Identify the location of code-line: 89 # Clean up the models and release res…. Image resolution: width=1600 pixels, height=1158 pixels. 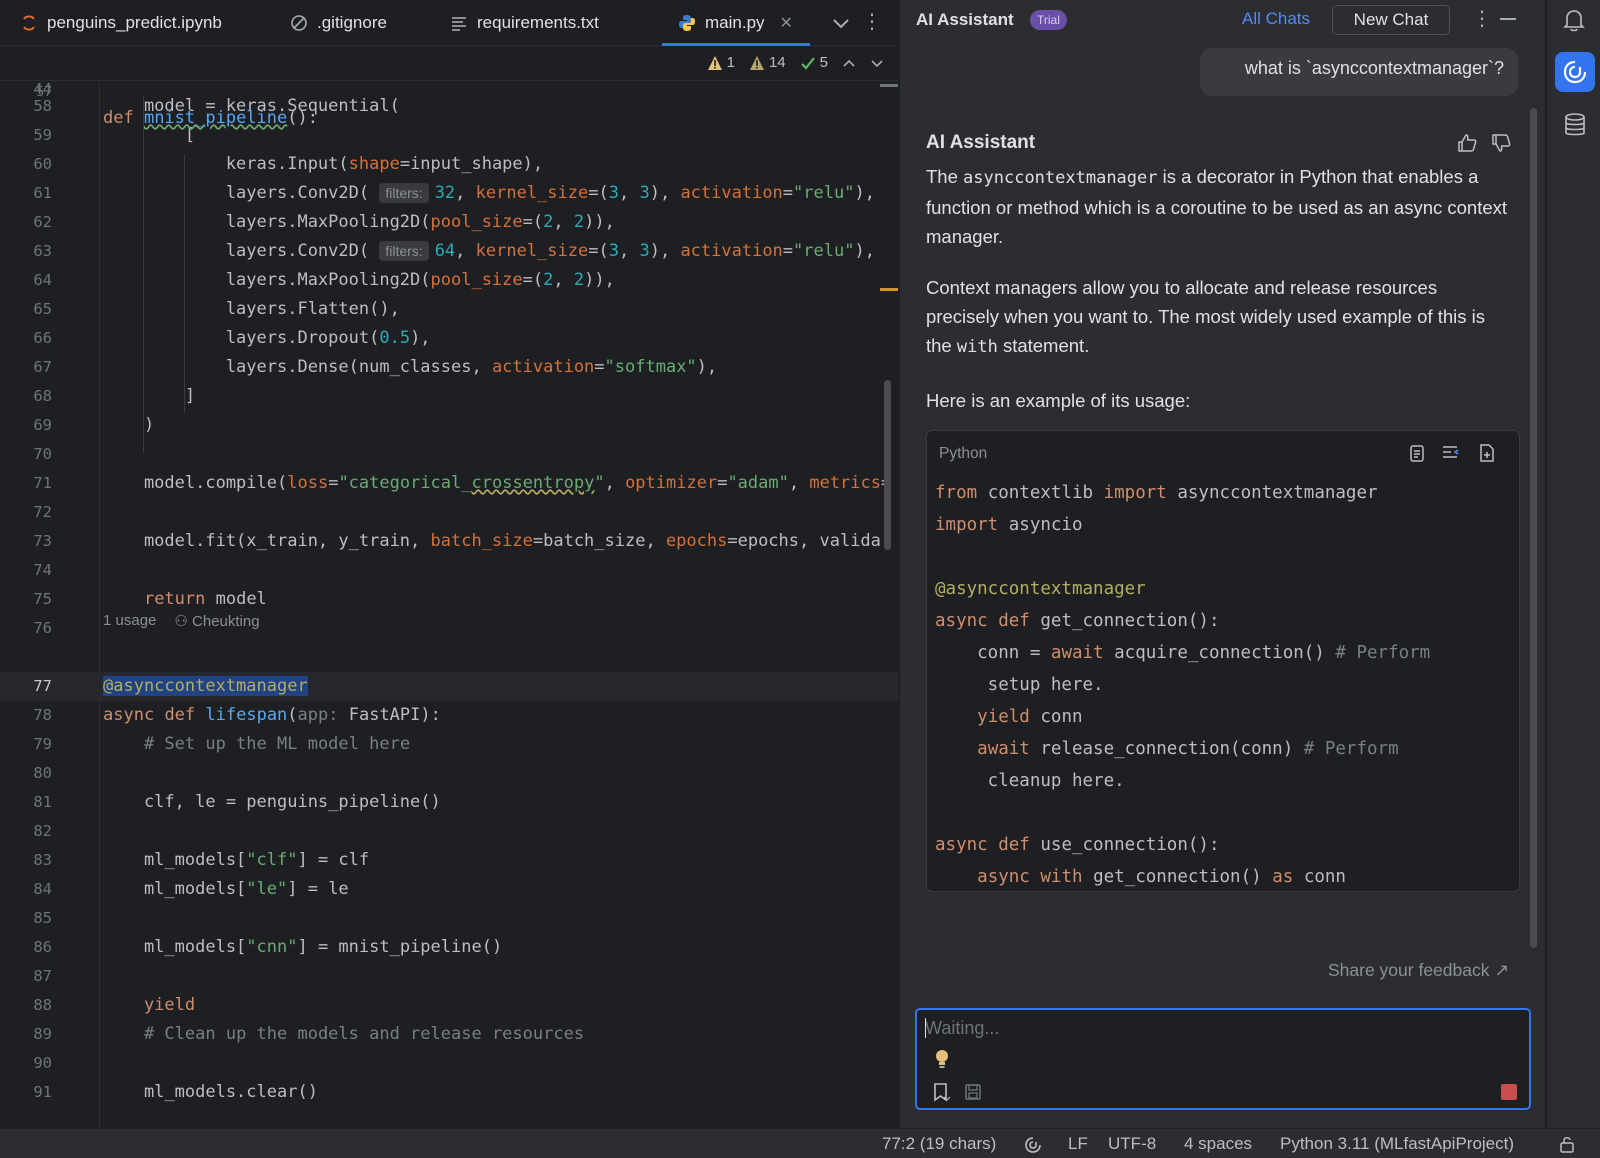
(449, 1034).